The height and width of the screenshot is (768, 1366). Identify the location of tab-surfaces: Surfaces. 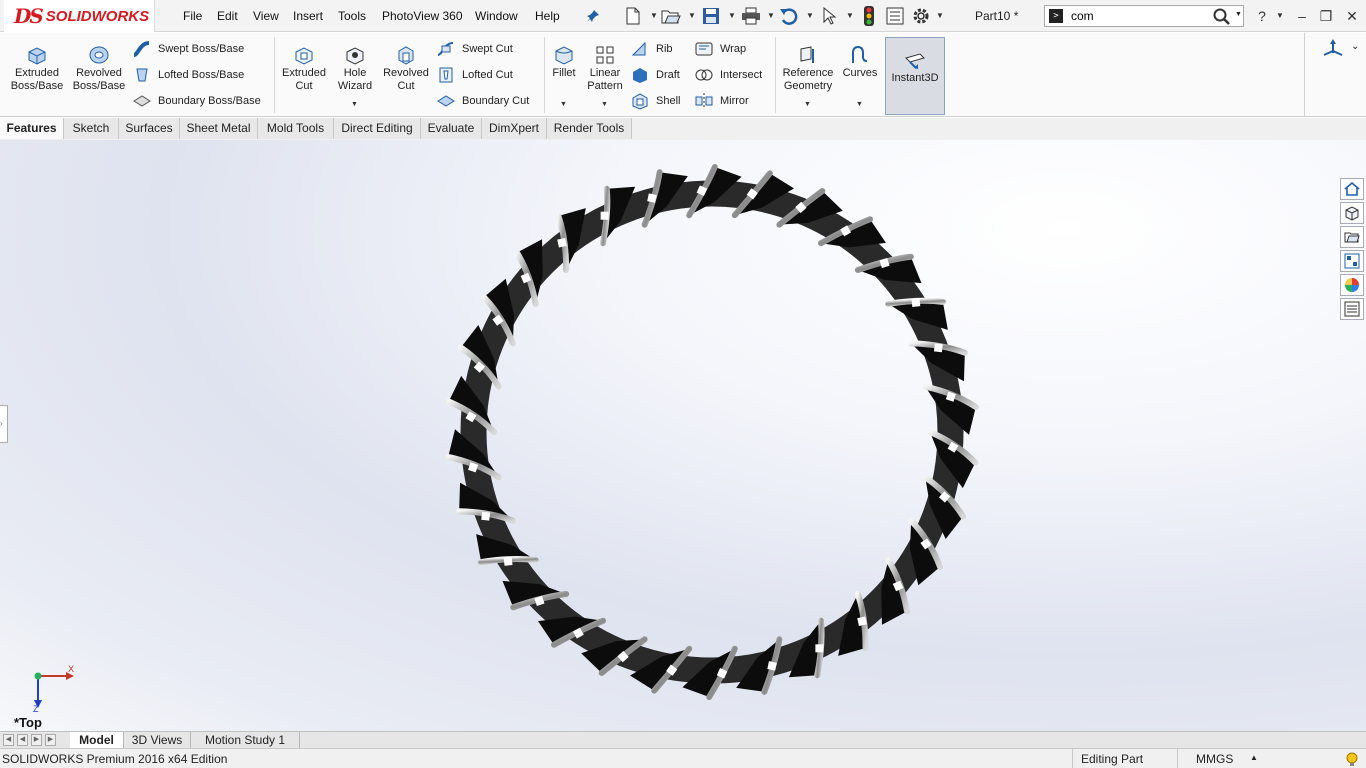
(149, 128).